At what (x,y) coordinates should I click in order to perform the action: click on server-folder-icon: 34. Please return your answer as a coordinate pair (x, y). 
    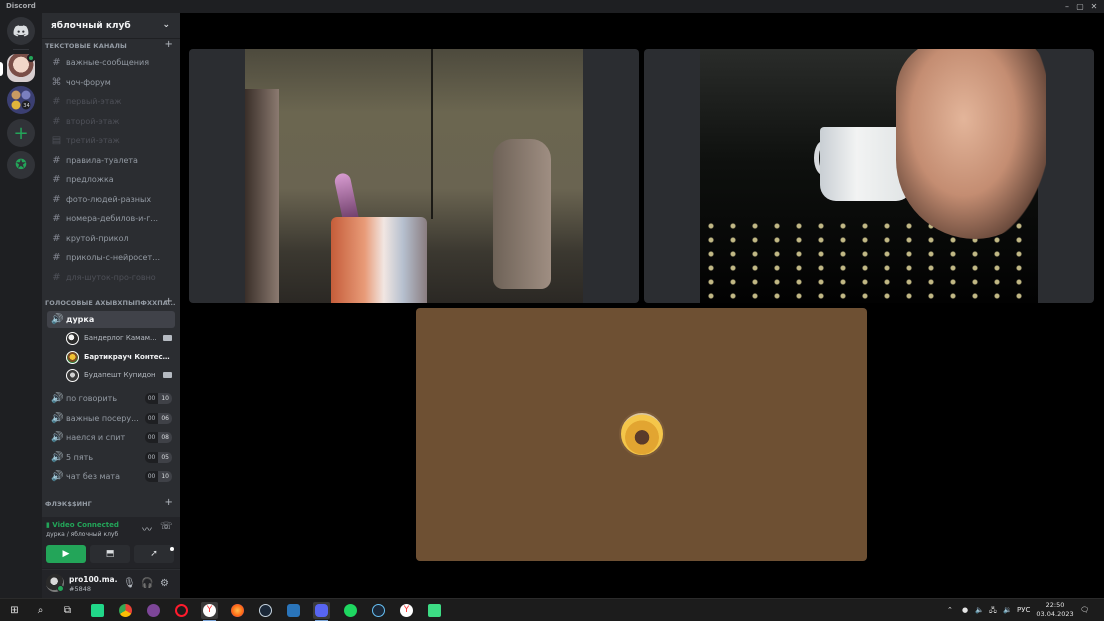
    Looking at the image, I should click on (21, 100).